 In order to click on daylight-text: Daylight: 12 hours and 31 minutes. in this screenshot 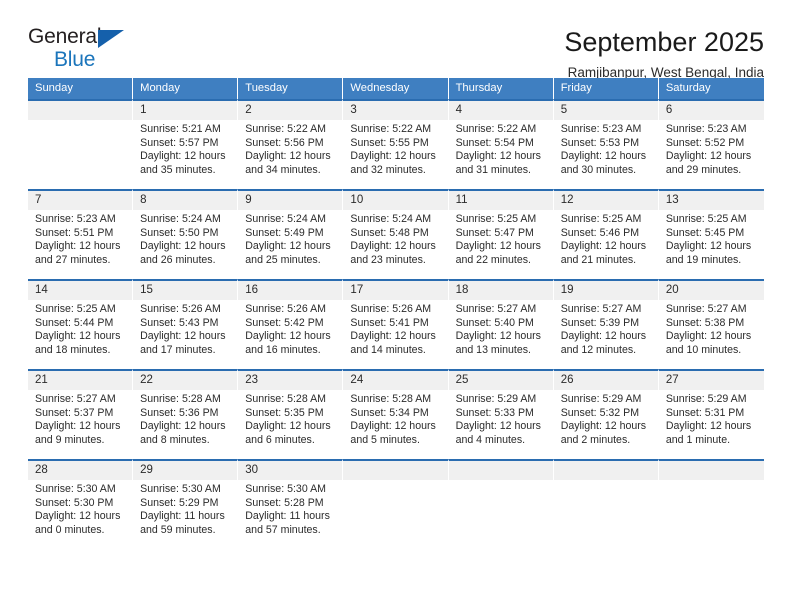, I will do `click(498, 163)`.